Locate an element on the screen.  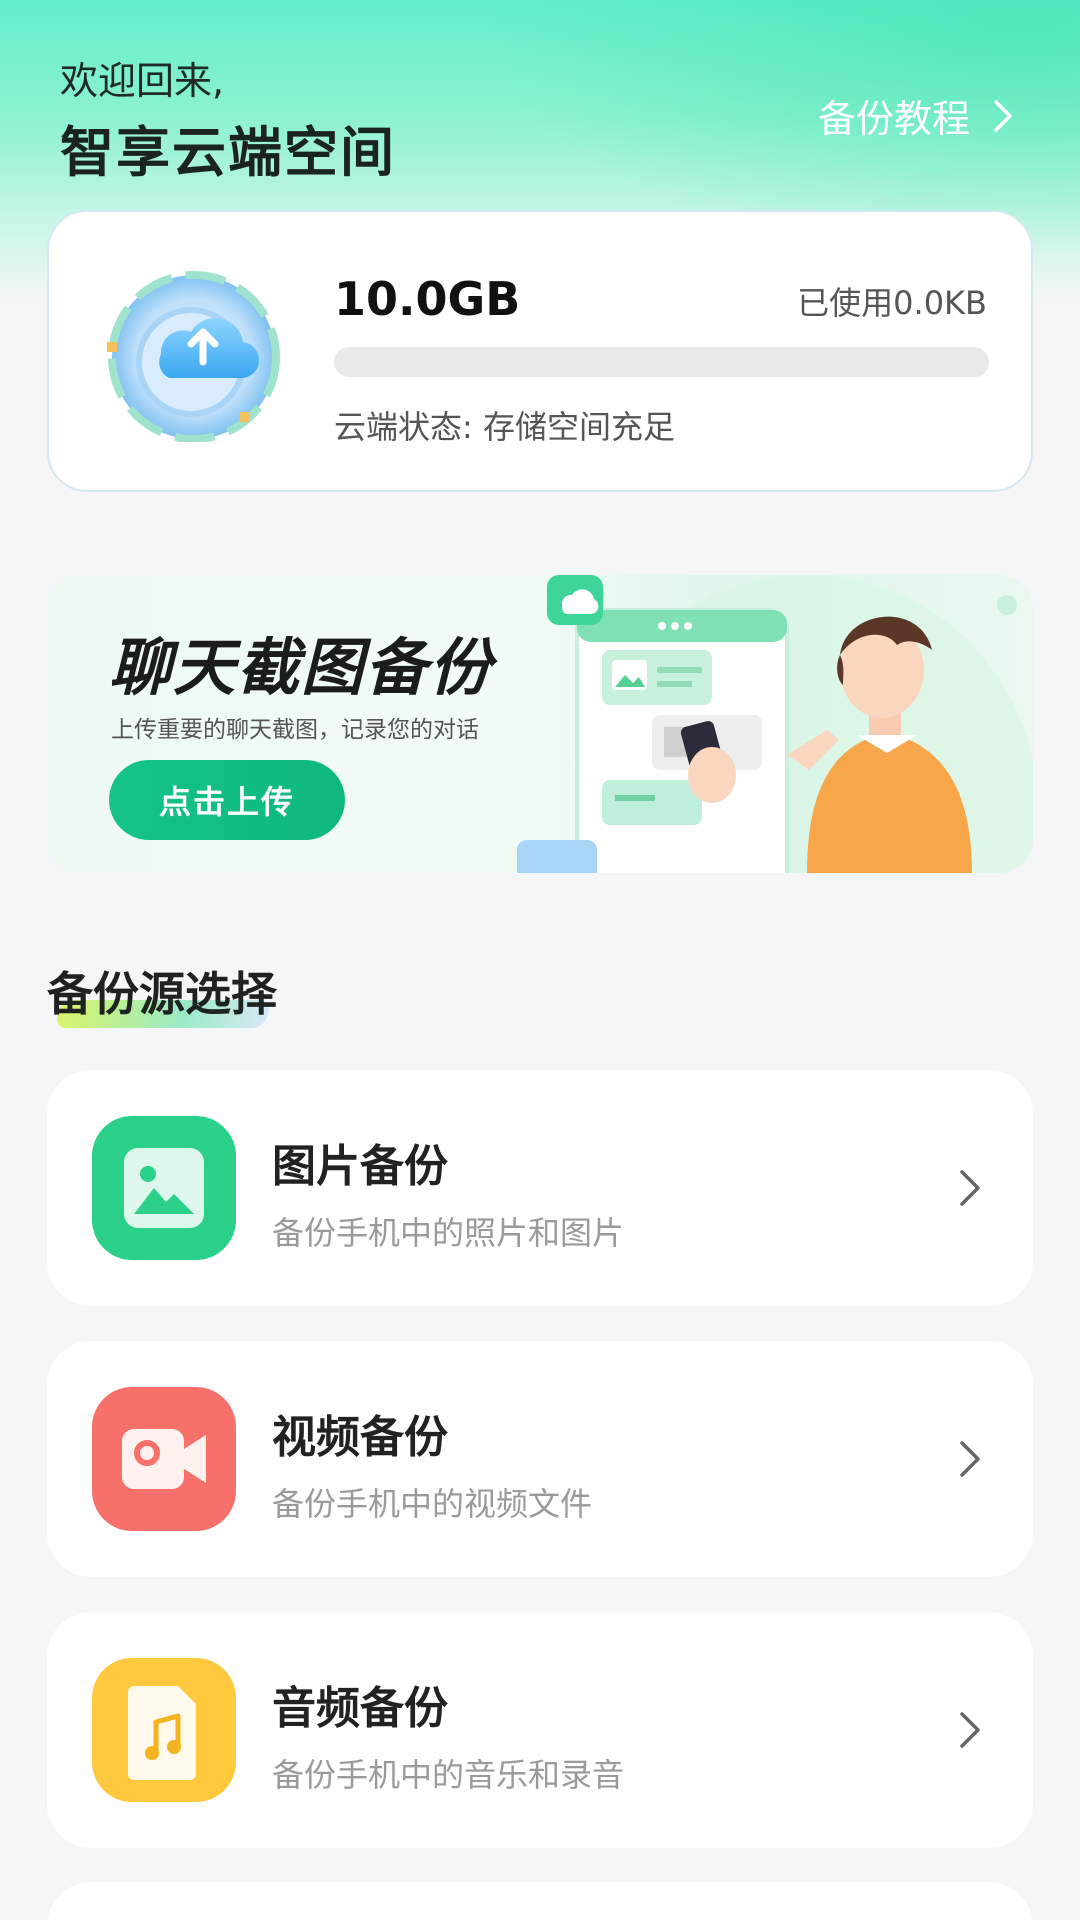
chat-screenshot-backup-banner: 聊天截图备份 上传重要的聊天截图，记录您的对话 点击上传 is located at coordinates (540, 724).